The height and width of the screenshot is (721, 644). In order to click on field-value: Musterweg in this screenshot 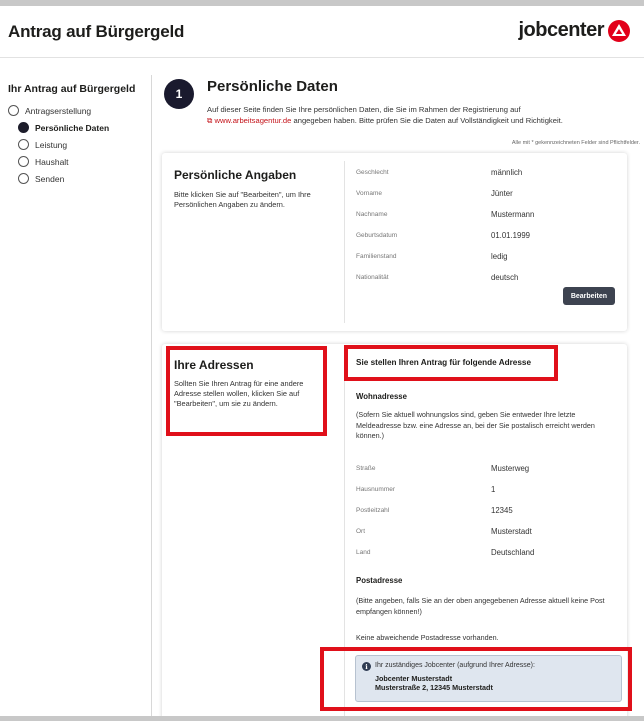, I will do `click(510, 468)`.